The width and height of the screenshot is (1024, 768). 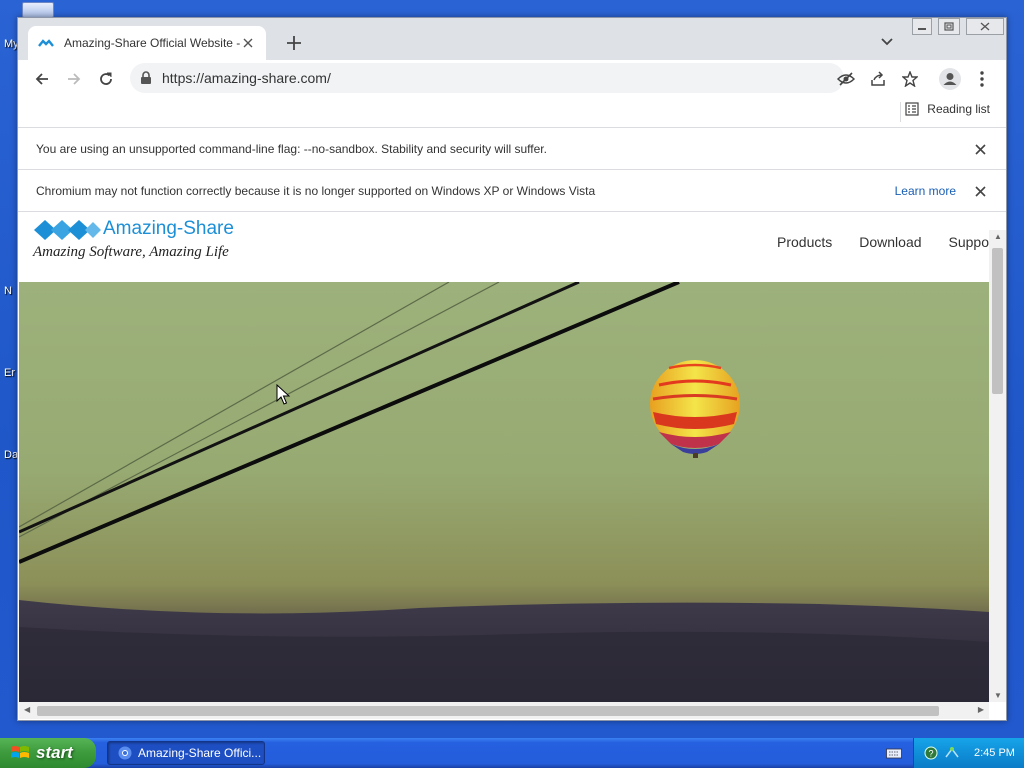 What do you see at coordinates (168, 229) in the screenshot?
I see `brand-name: Amazing-Share` at bounding box center [168, 229].